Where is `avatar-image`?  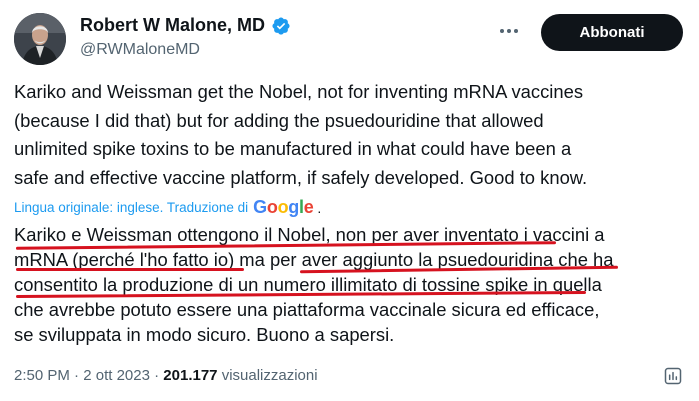 avatar-image is located at coordinates (40, 39).